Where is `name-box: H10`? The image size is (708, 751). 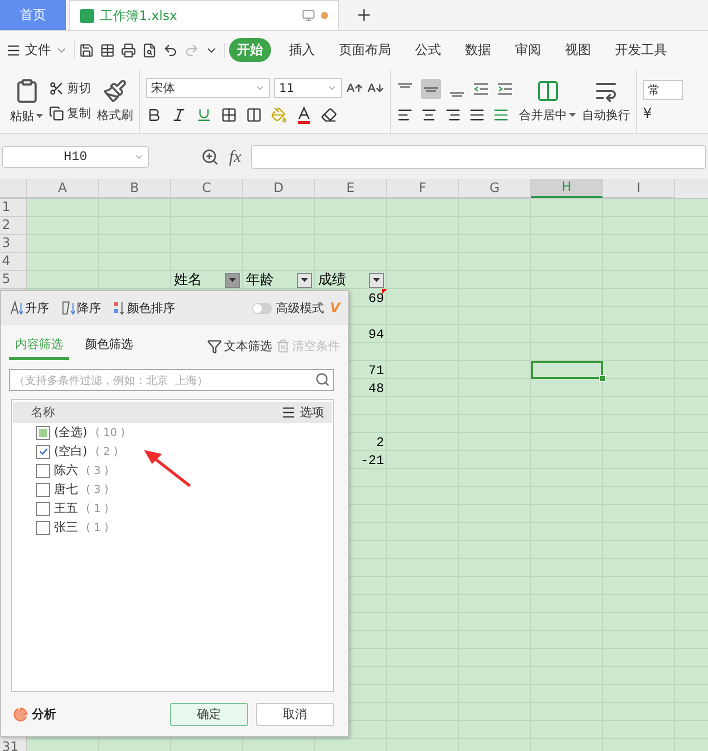
name-box: H10 is located at coordinates (75, 157).